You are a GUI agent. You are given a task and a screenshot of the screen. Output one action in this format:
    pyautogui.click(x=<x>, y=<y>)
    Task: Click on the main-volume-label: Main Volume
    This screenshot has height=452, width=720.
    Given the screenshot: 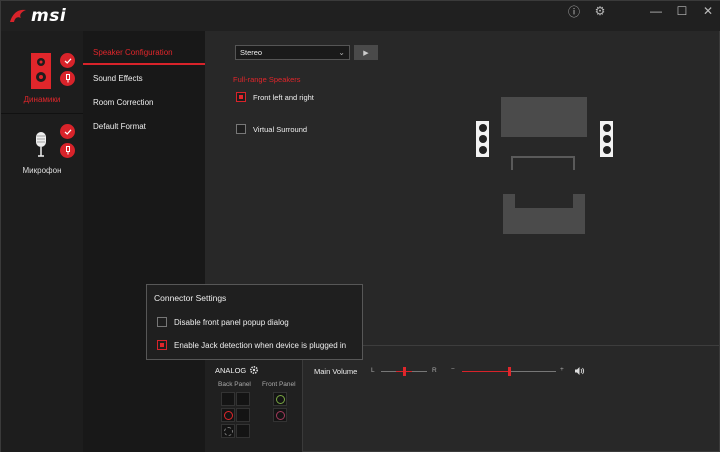 What is the action you would take?
    pyautogui.click(x=336, y=371)
    